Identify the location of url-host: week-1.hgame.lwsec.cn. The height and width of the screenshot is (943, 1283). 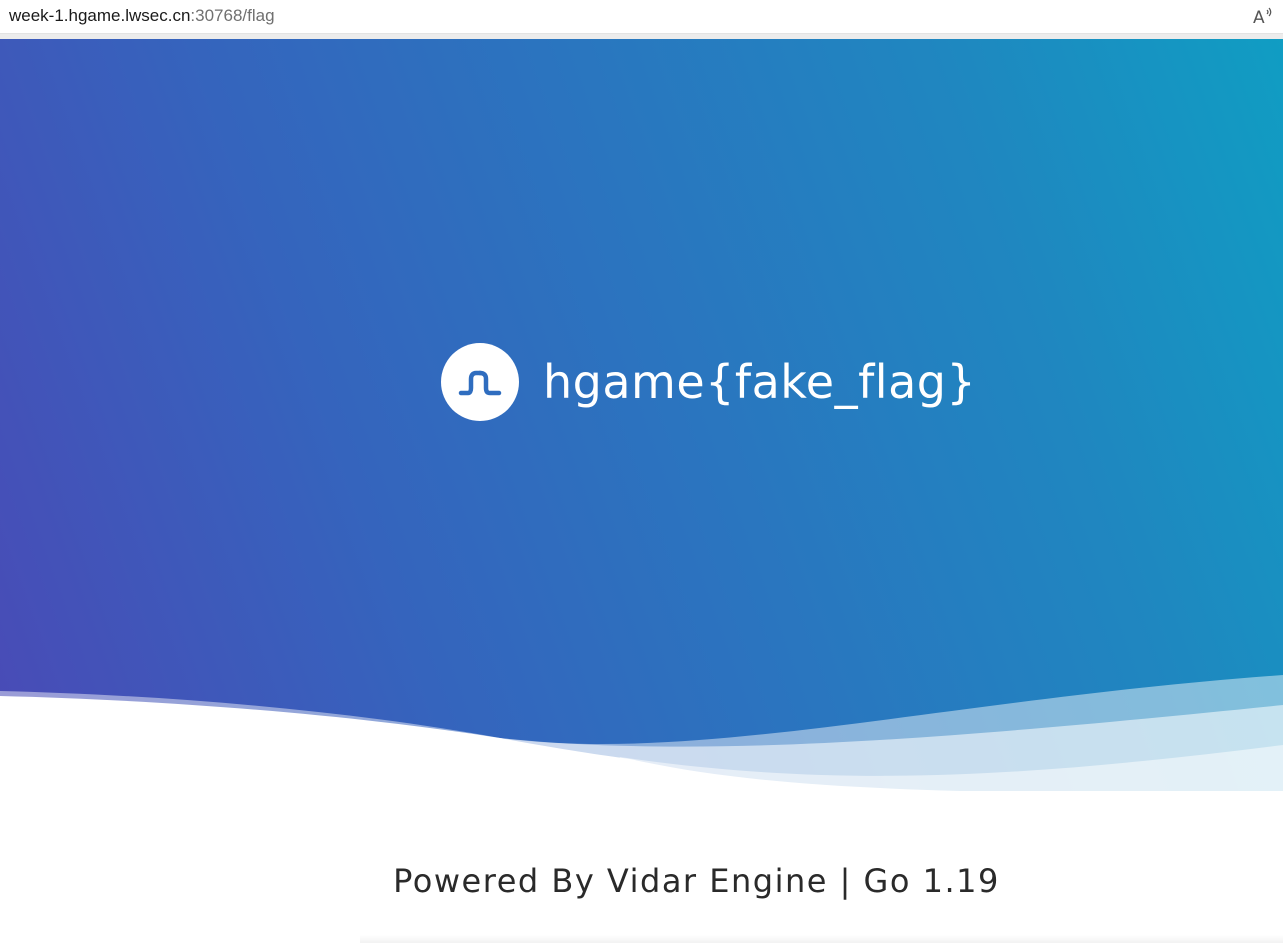
(100, 15).